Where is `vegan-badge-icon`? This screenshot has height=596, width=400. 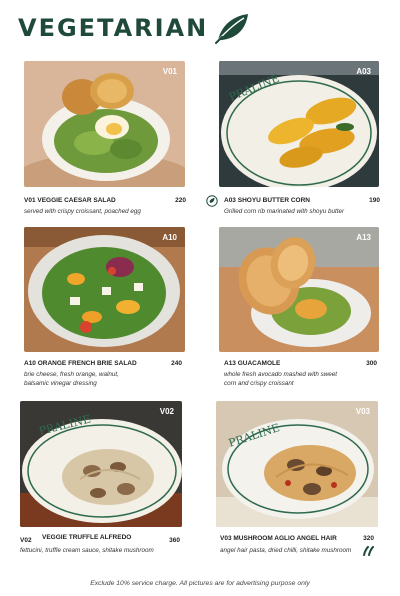 vegan-badge-icon is located at coordinates (212, 201).